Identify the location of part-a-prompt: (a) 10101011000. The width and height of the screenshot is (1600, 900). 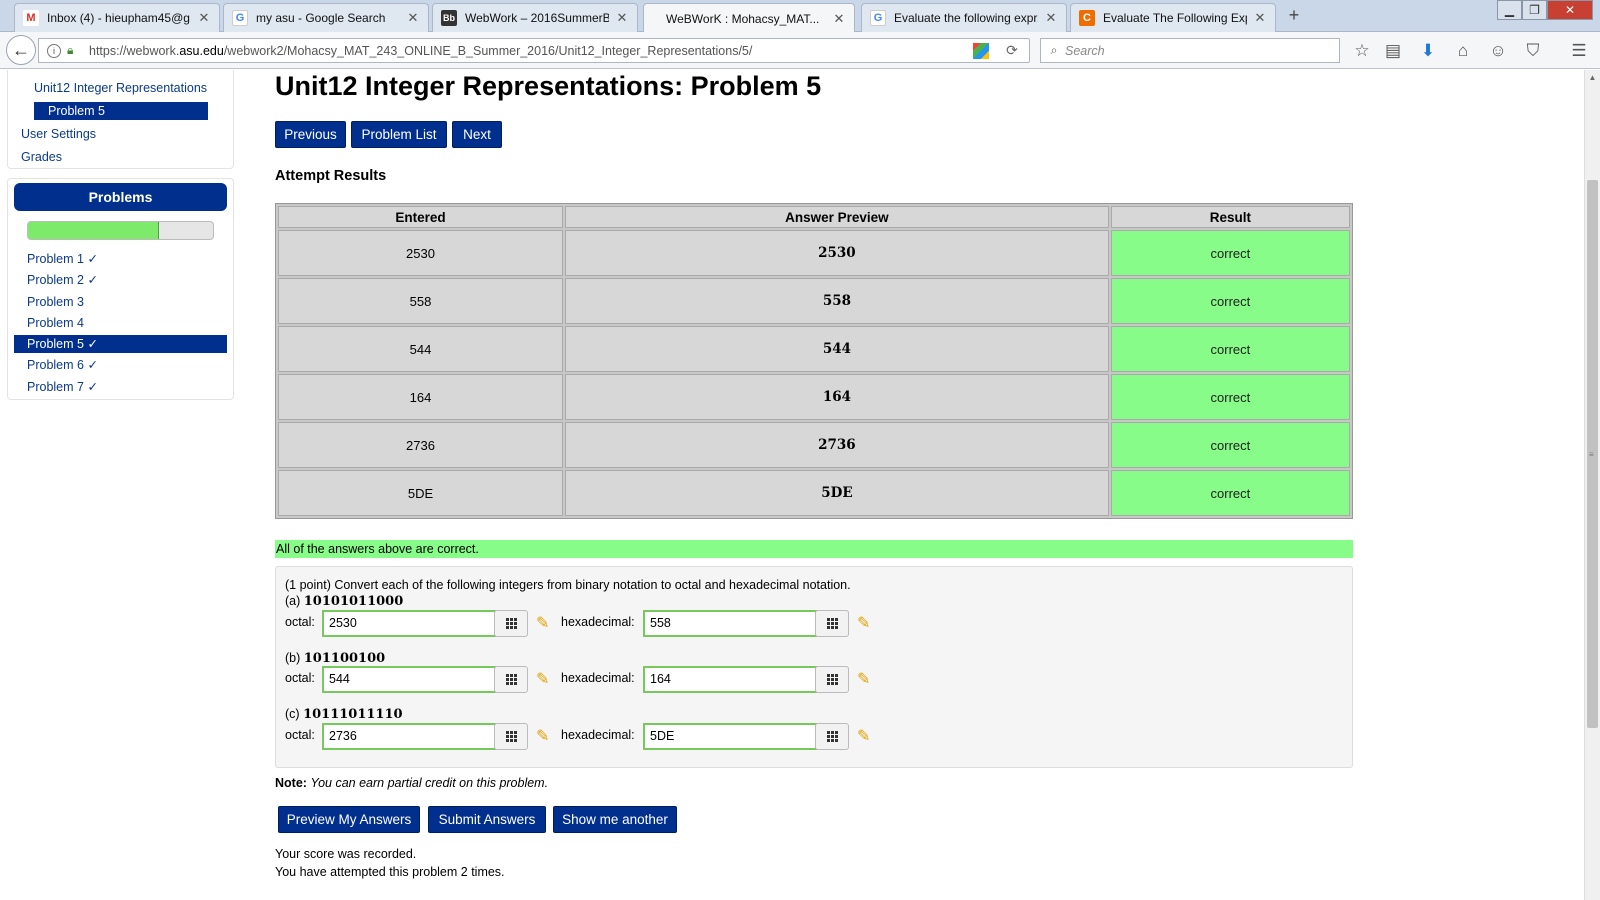
(344, 601).